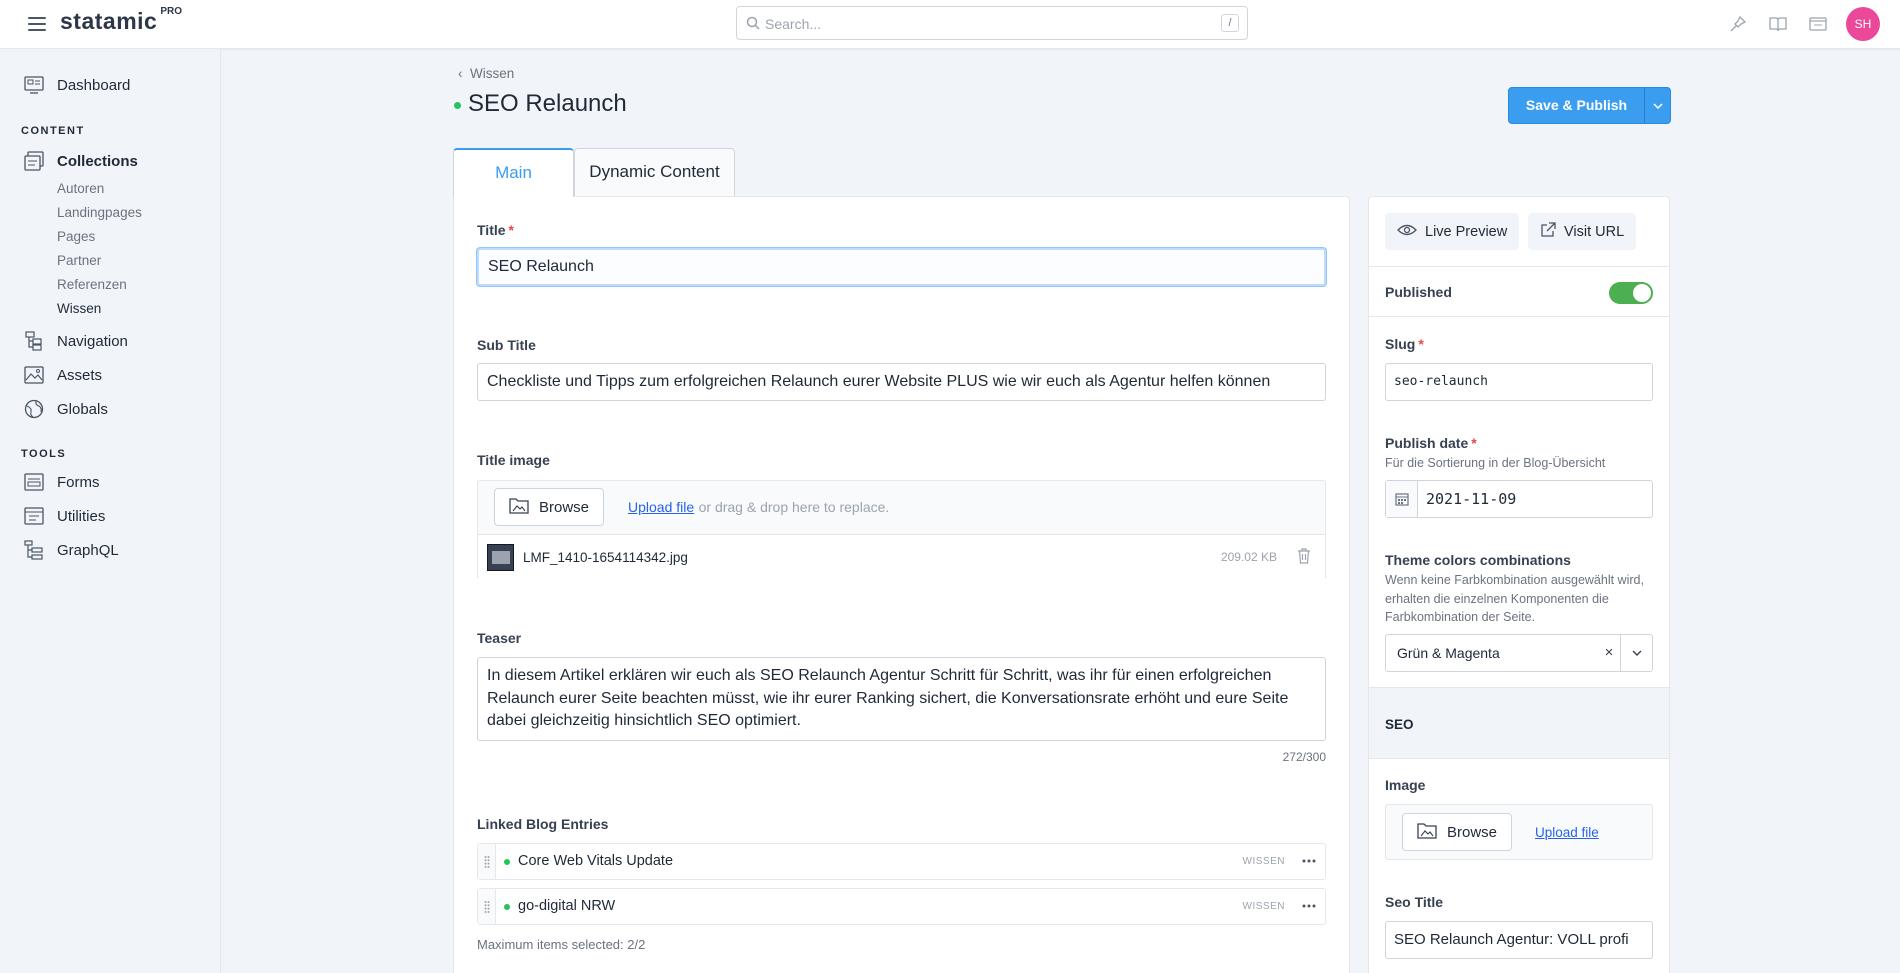 Image resolution: width=1900 pixels, height=973 pixels. What do you see at coordinates (97, 161) in the screenshot?
I see `sidebar-label-collections: Collections` at bounding box center [97, 161].